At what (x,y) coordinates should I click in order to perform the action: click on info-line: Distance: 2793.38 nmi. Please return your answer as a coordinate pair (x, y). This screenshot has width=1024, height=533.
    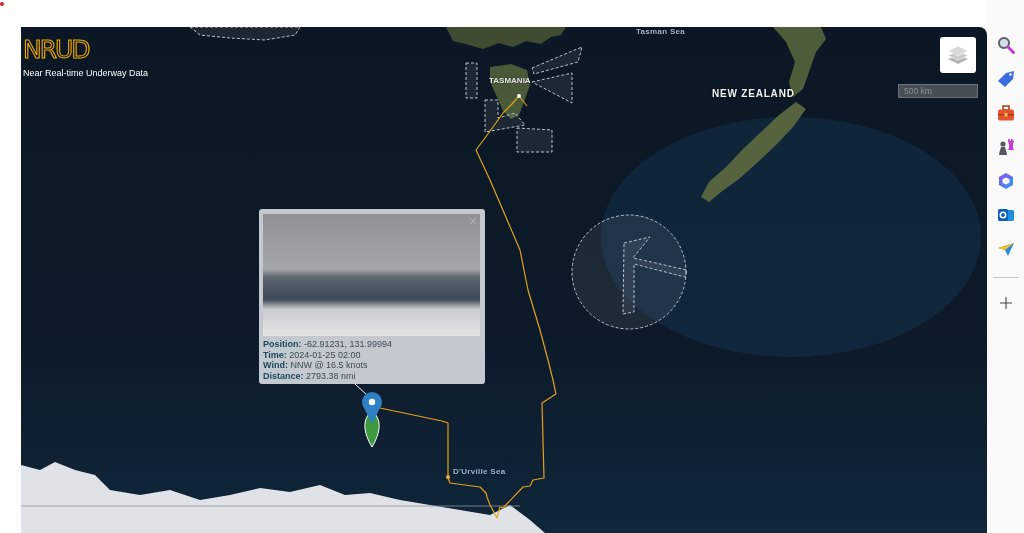
    Looking at the image, I should click on (310, 376).